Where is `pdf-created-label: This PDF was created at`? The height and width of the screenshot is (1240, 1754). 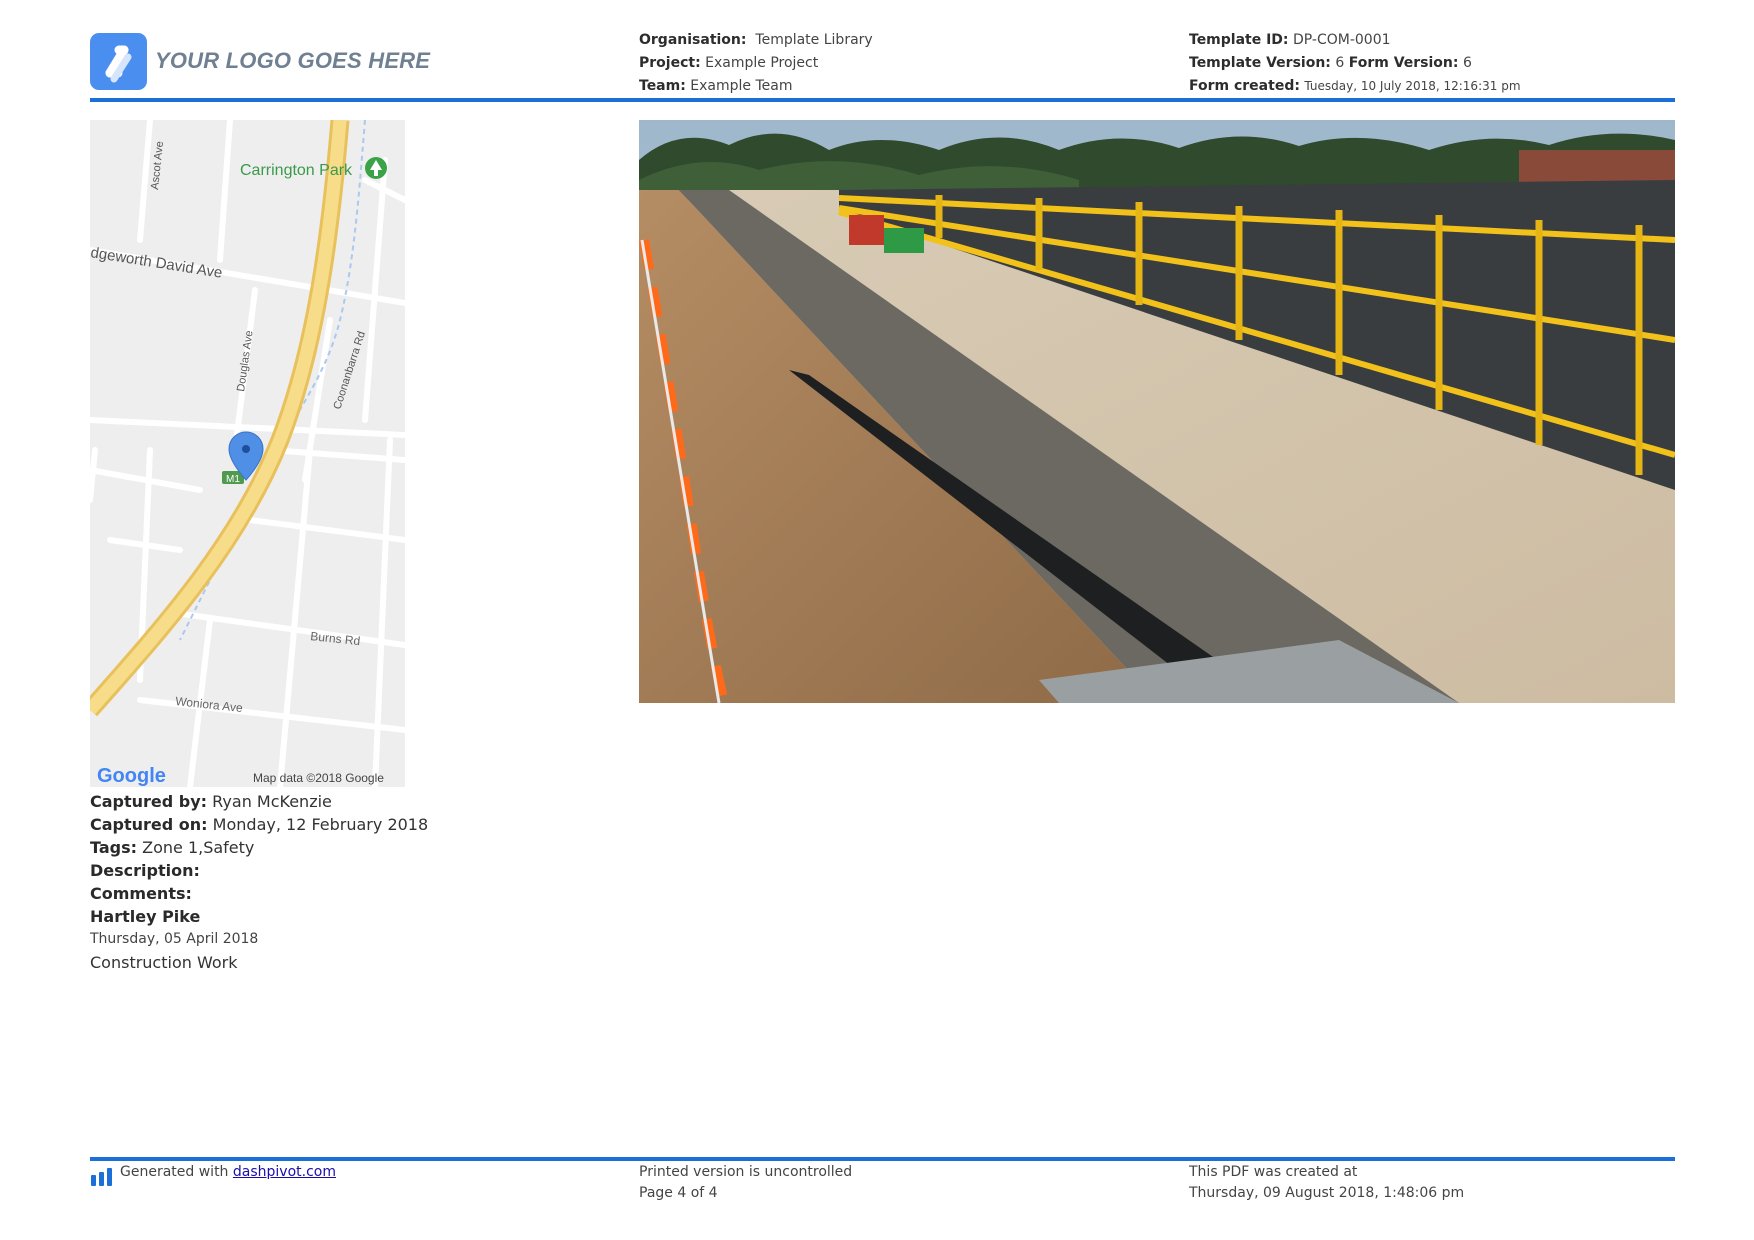
pdf-created-label: This PDF was created at is located at coordinates (1273, 1172).